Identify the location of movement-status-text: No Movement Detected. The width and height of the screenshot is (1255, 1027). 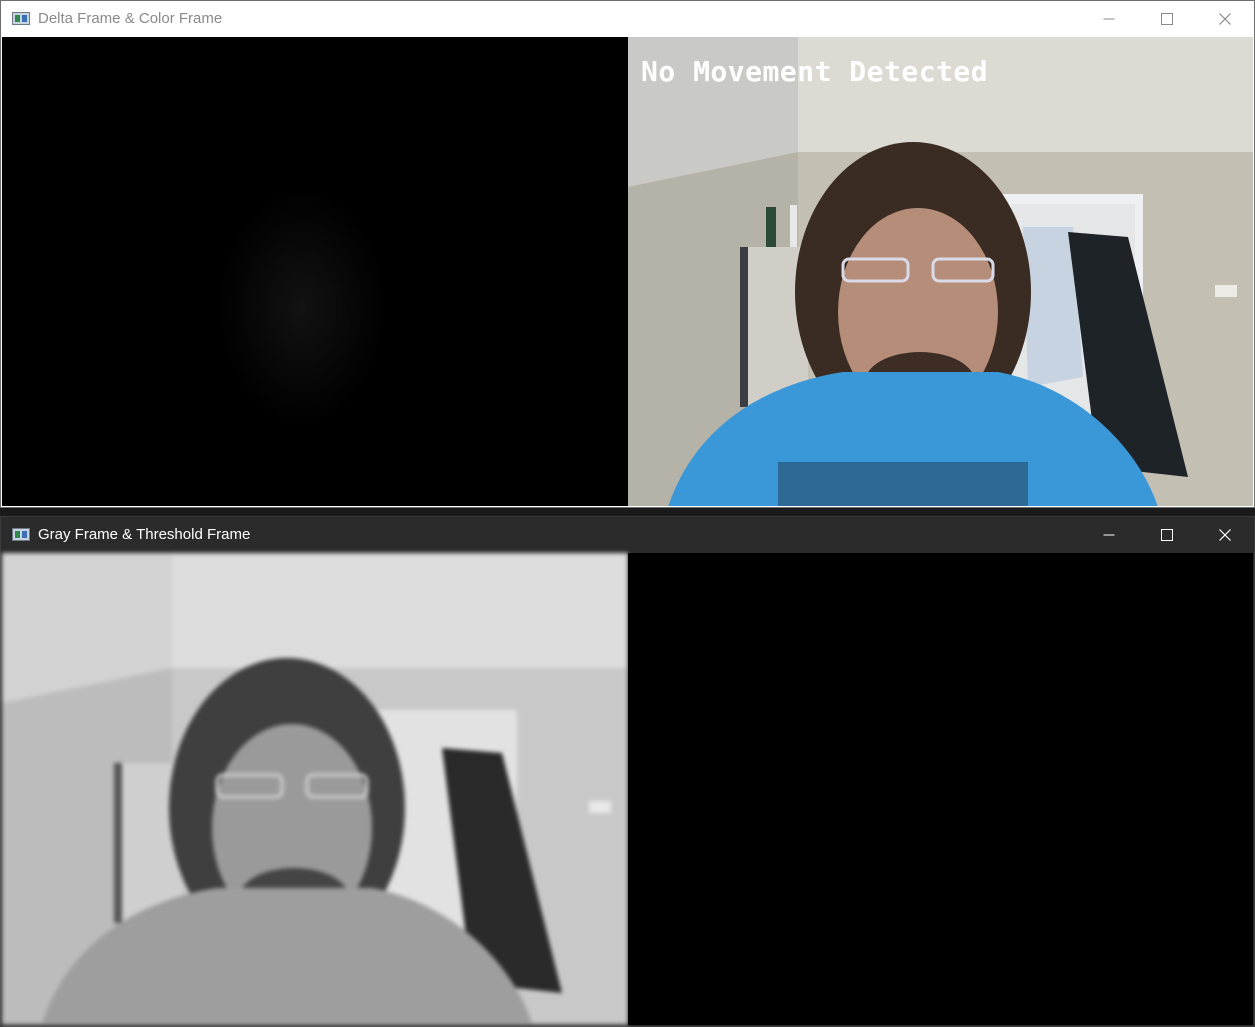
(815, 71).